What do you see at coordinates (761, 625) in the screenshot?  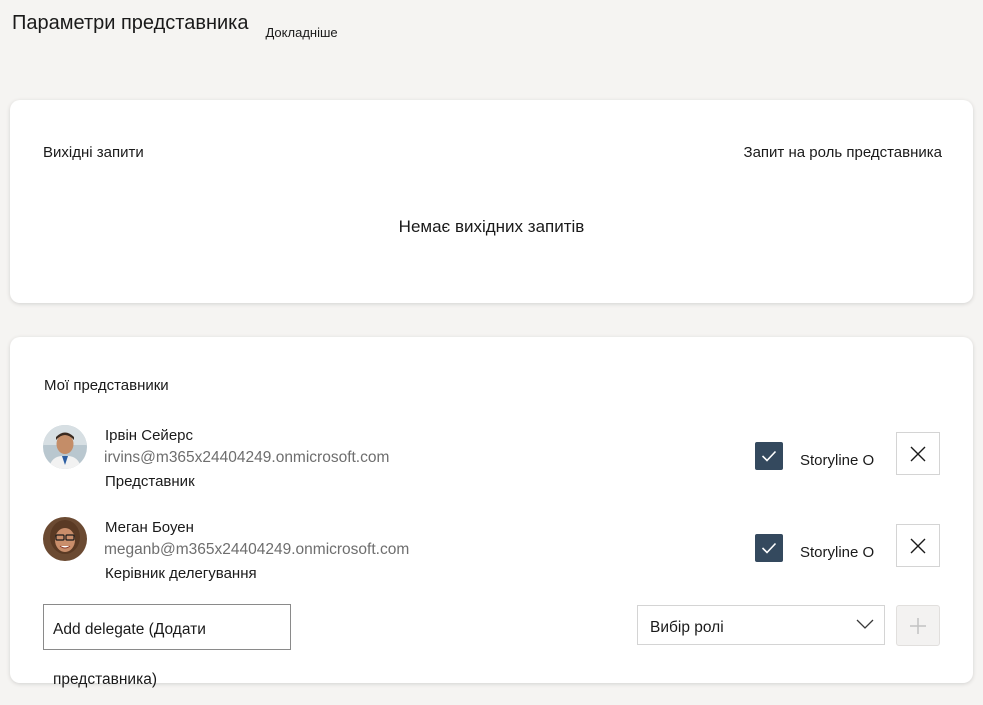 I see `role-select: Вибір ролі` at bounding box center [761, 625].